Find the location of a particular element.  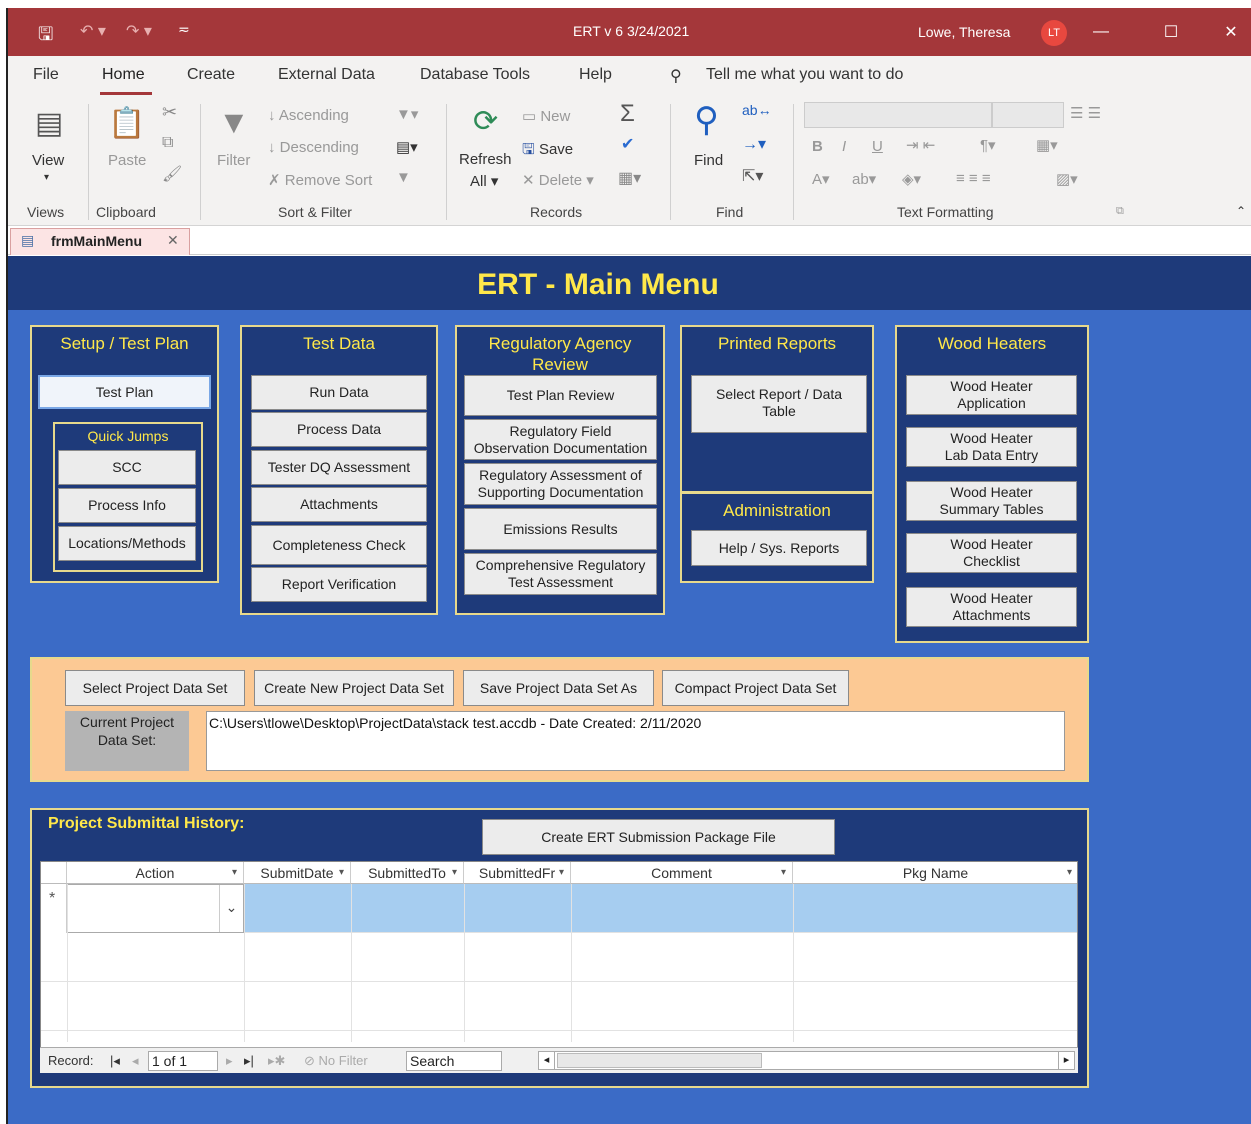

font-name-select is located at coordinates (898, 115).